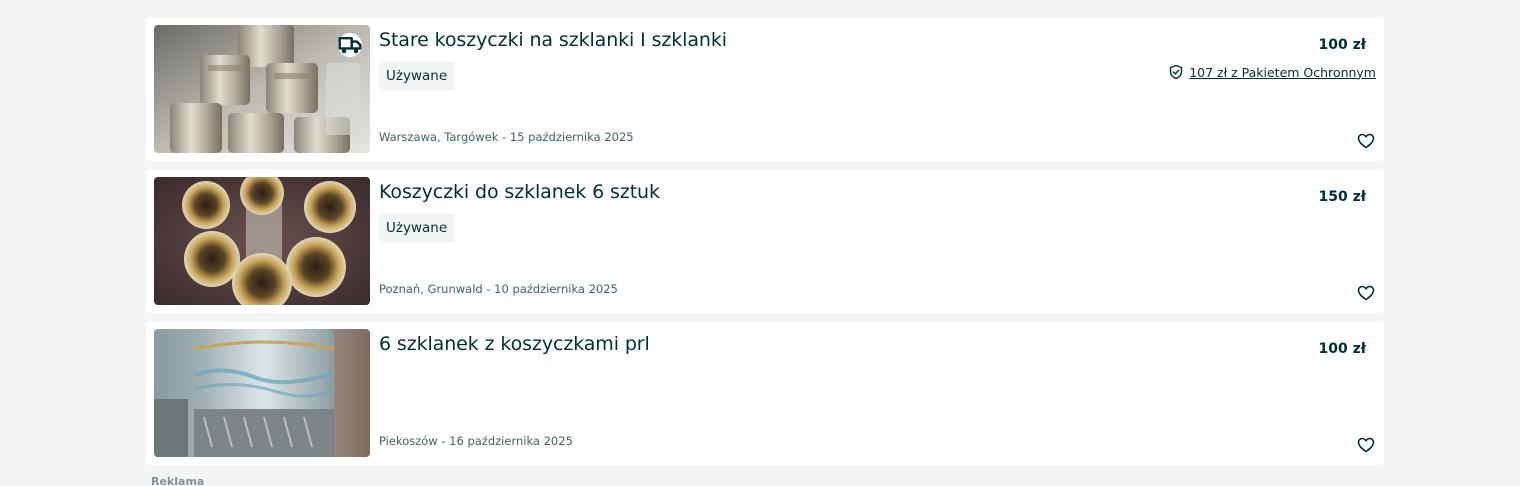  Describe the element at coordinates (553, 40) in the screenshot. I see `listing-title: Stare koszyczki na szklanki I szklanki` at that location.